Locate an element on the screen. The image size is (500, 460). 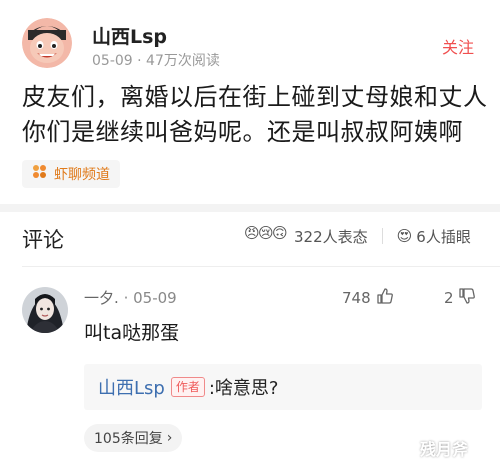
bookmarks-count: 6人插眼 is located at coordinates (443, 236).